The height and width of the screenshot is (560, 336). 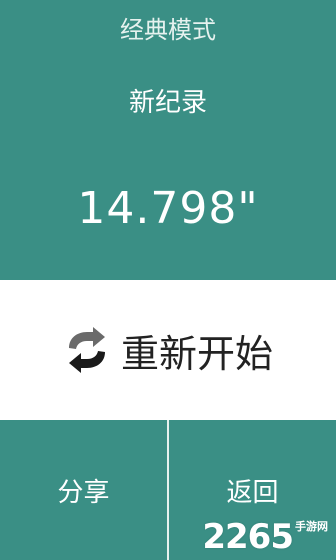 I want to click on watermark-number: 2265, so click(x=248, y=537).